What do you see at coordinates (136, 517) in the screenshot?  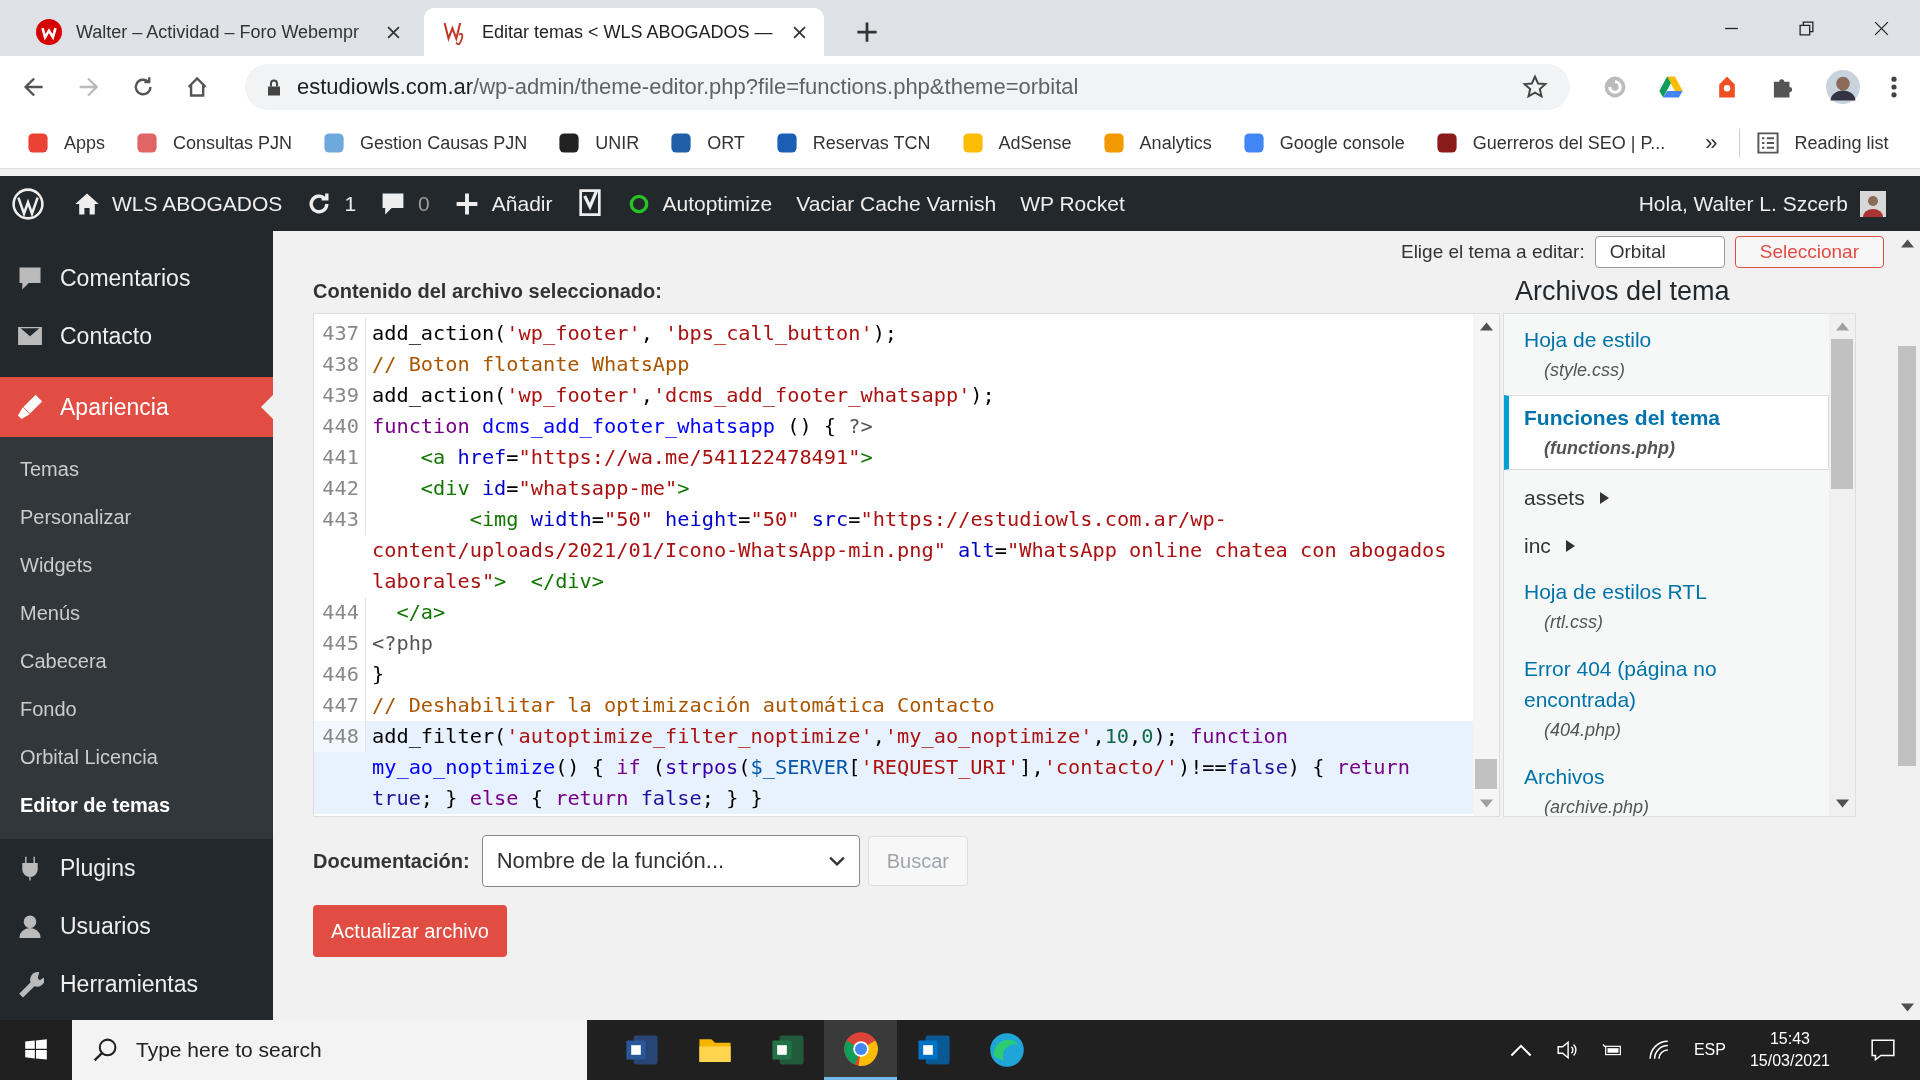 I see `submenu-item: Personalizar` at bounding box center [136, 517].